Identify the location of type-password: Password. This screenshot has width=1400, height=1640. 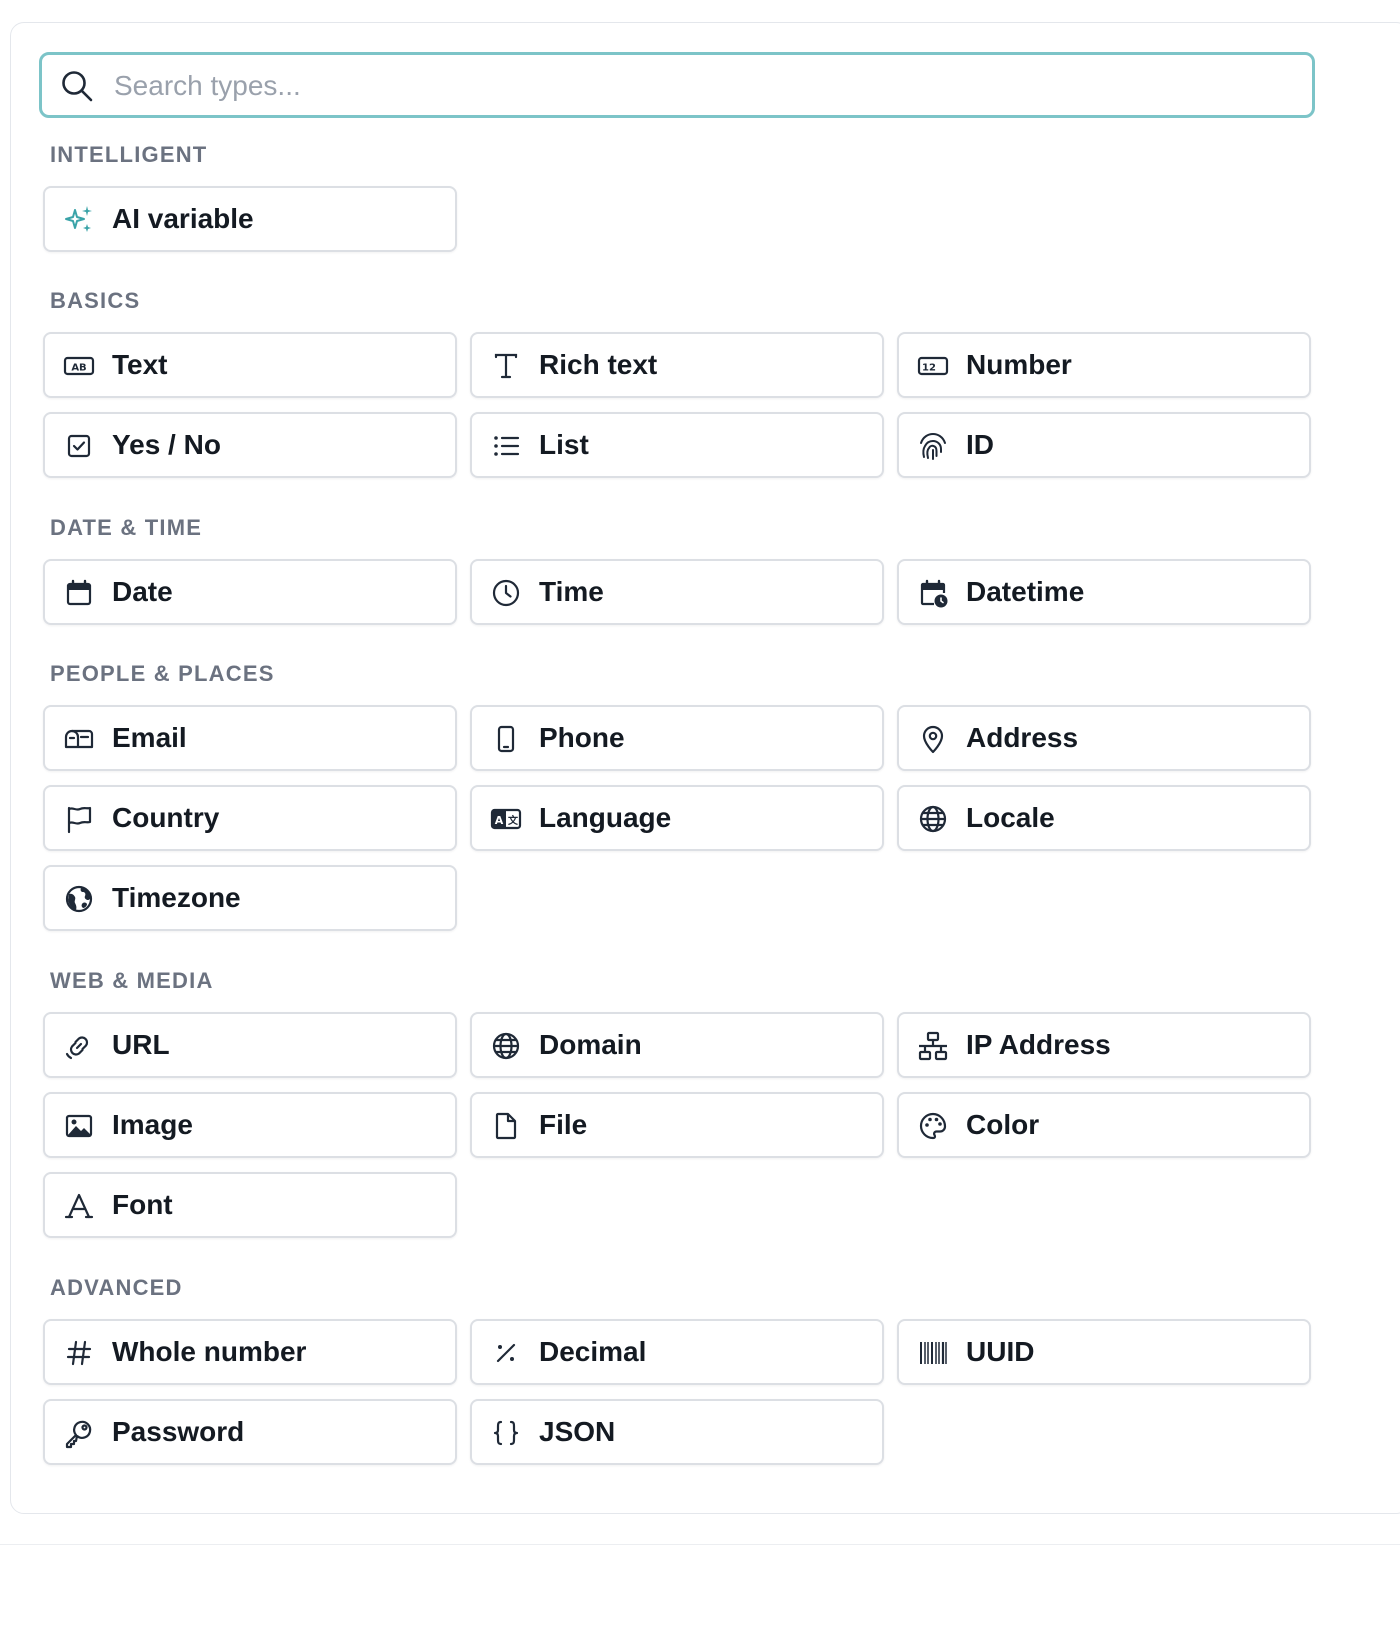
(250, 1432).